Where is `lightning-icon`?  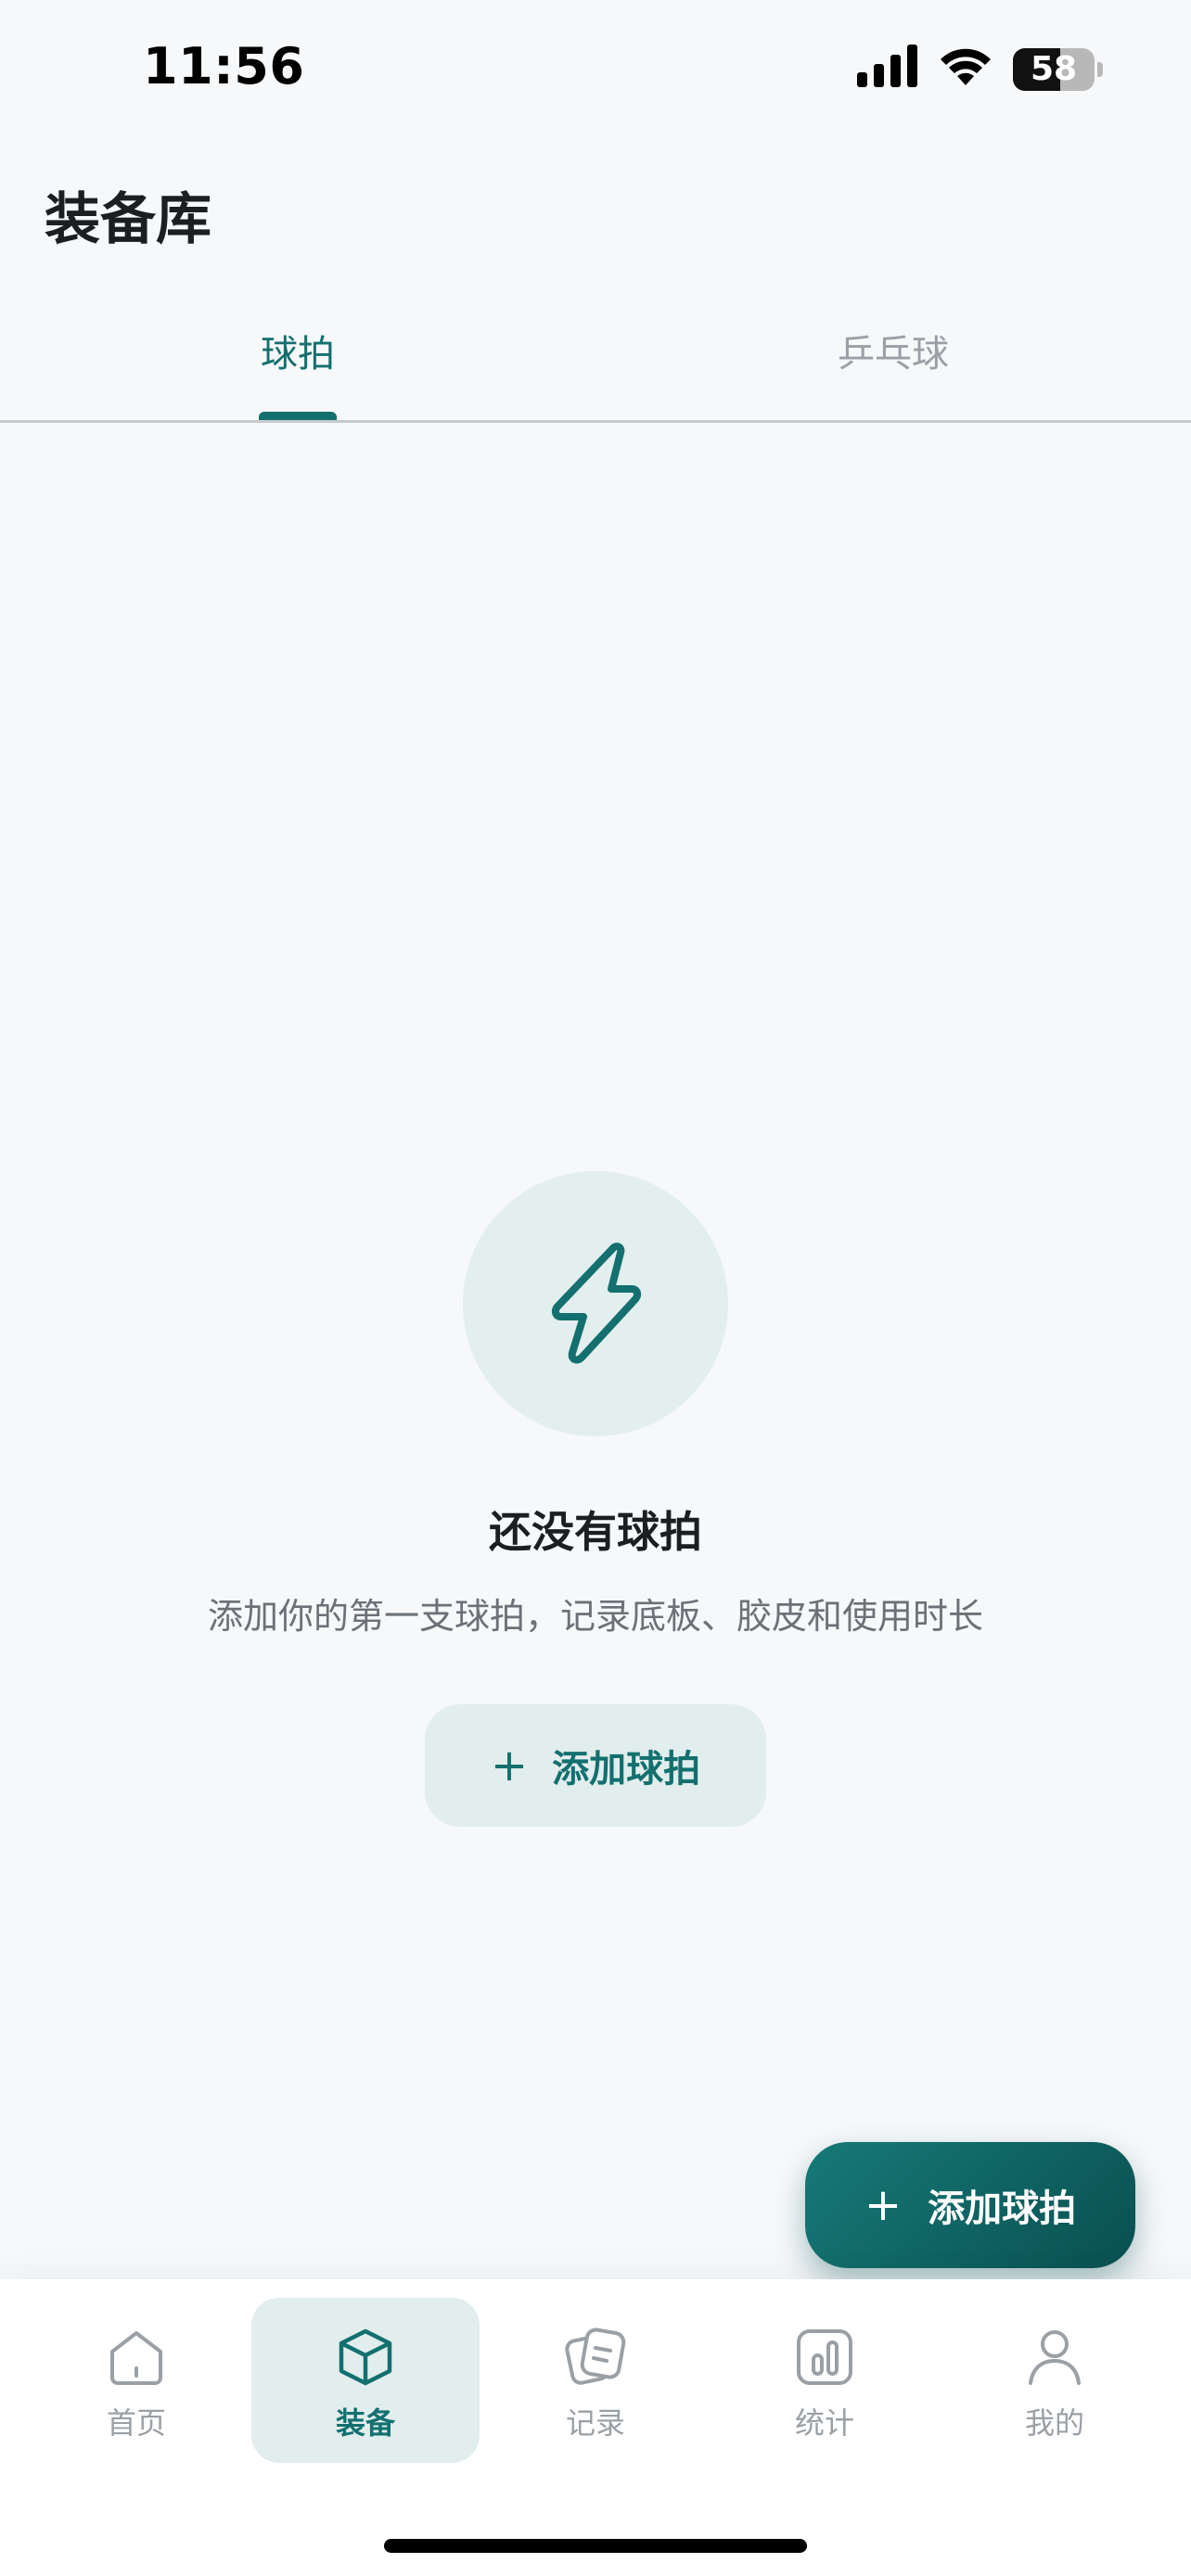
lightning-icon is located at coordinates (597, 1304).